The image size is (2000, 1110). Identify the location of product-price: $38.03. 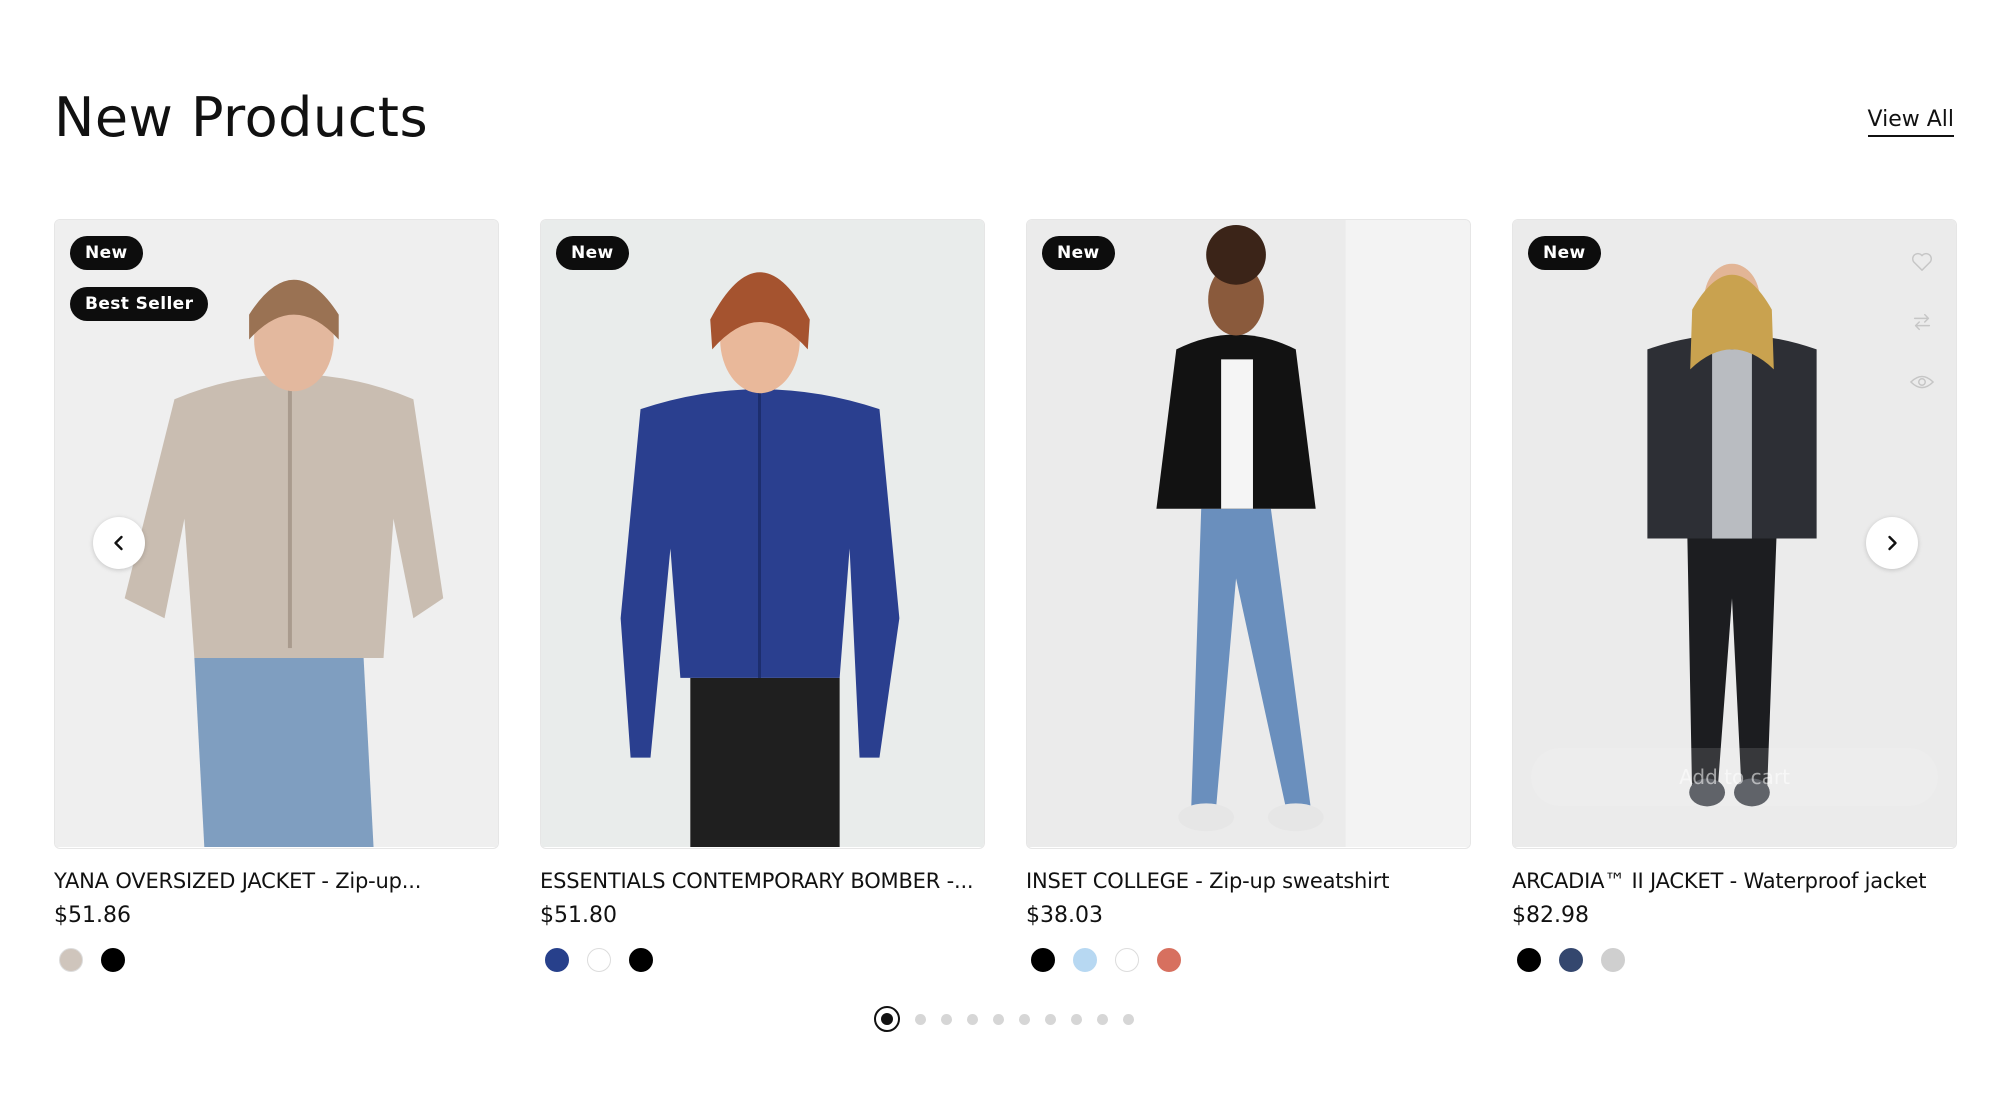
(1064, 915).